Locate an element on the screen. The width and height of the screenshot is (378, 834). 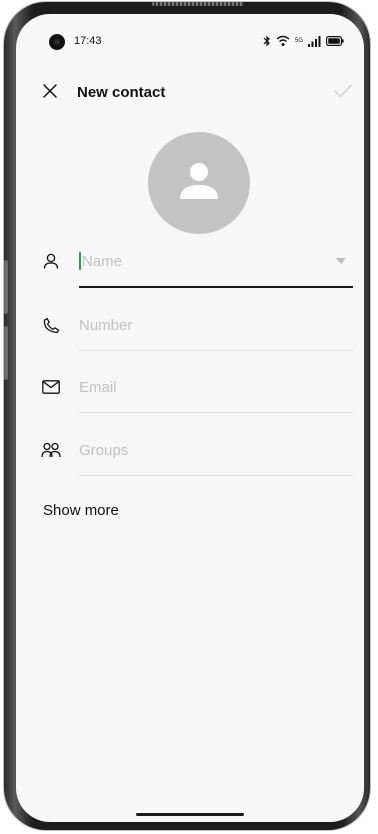
close-button is located at coordinates (50, 93).